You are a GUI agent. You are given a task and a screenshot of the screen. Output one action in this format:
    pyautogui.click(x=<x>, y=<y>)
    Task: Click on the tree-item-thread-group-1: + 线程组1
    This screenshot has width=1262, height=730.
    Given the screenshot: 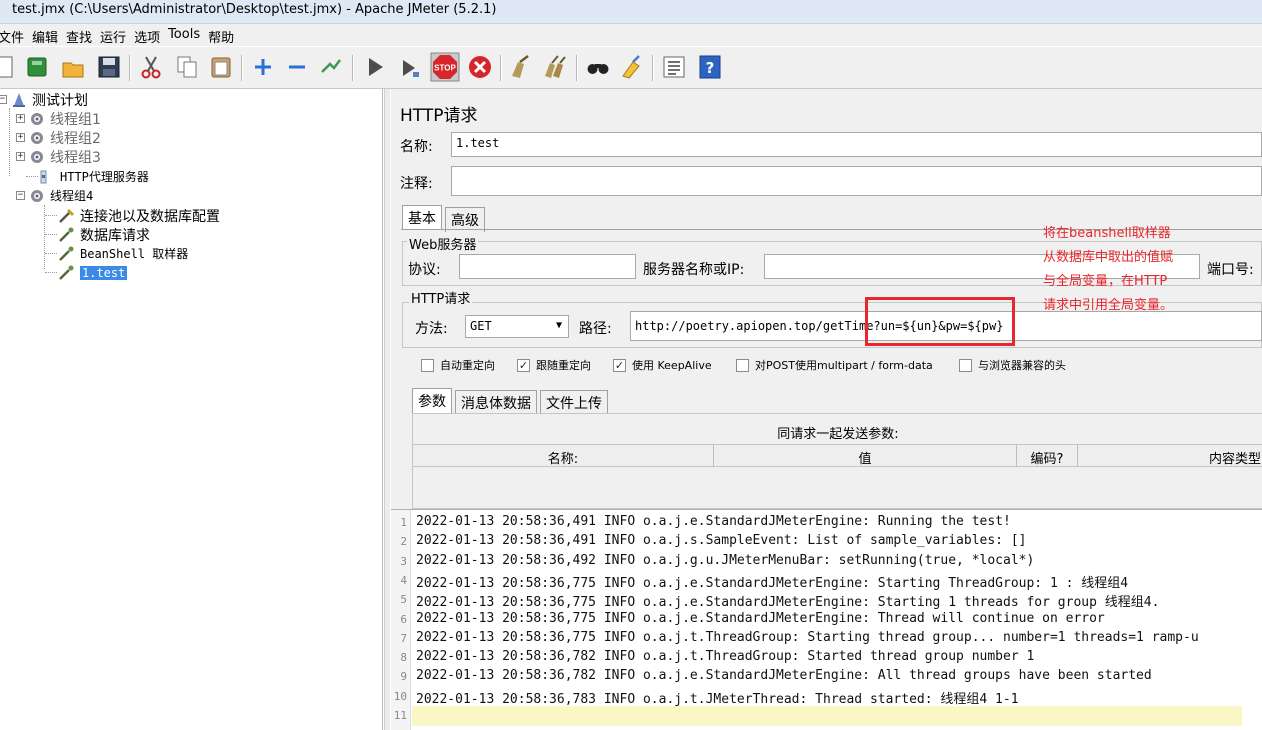 What is the action you would take?
    pyautogui.click(x=58, y=118)
    